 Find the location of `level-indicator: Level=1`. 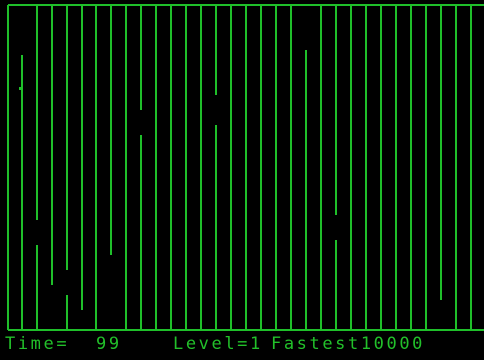

level-indicator: Level=1 is located at coordinates (218, 344).